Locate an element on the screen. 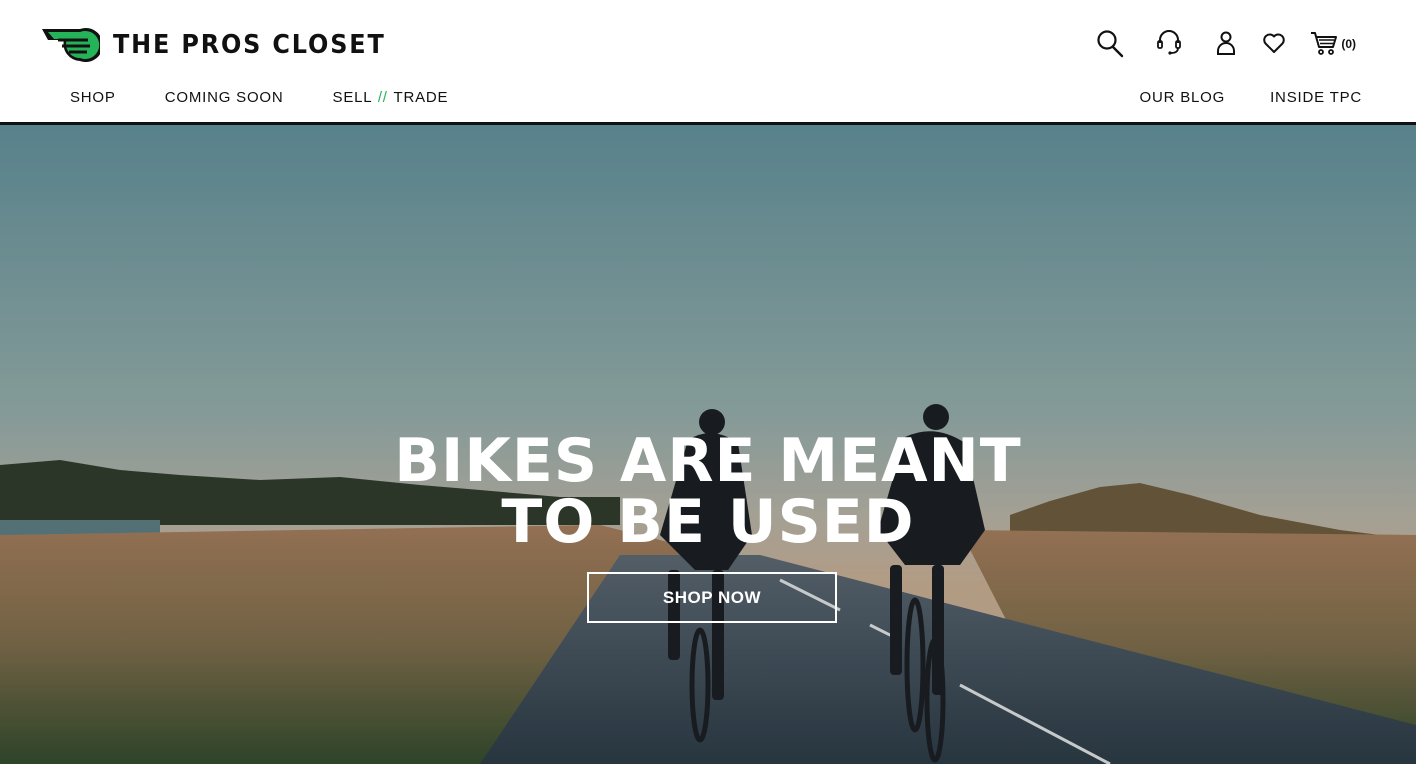 Image resolution: width=1416 pixels, height=764 pixels. support-headset-icon is located at coordinates (1169, 43).